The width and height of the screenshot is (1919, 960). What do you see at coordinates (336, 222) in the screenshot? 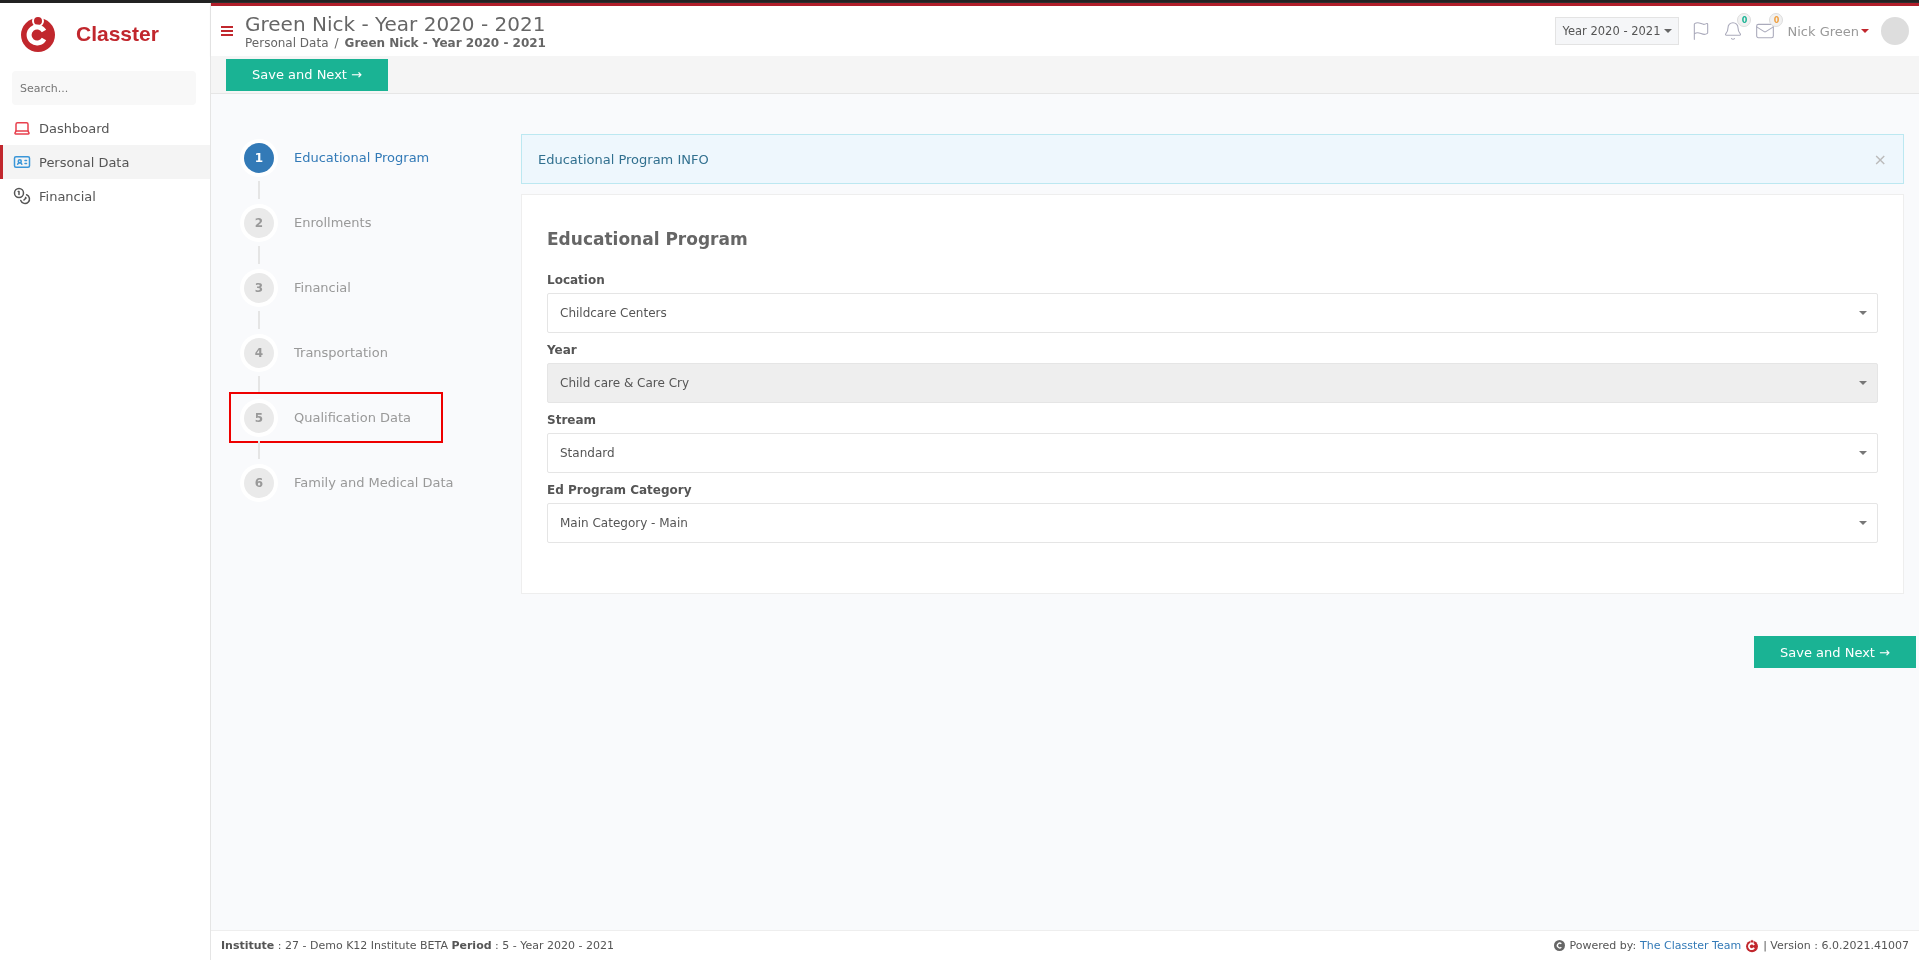
I see `wizard-step: 2 Enrollments` at bounding box center [336, 222].